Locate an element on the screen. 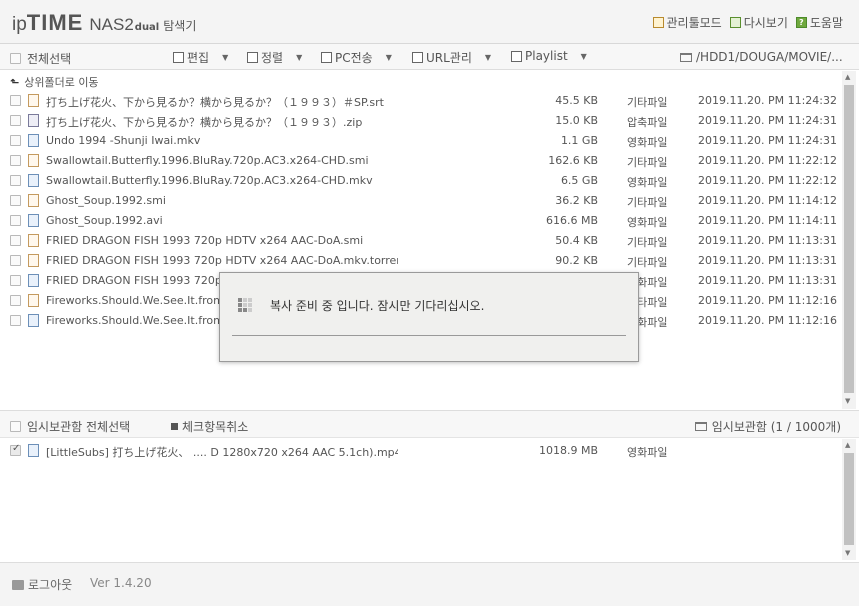 The height and width of the screenshot is (606, 859). temp-select-all: 임시보관함 전체선택 is located at coordinates (70, 426).